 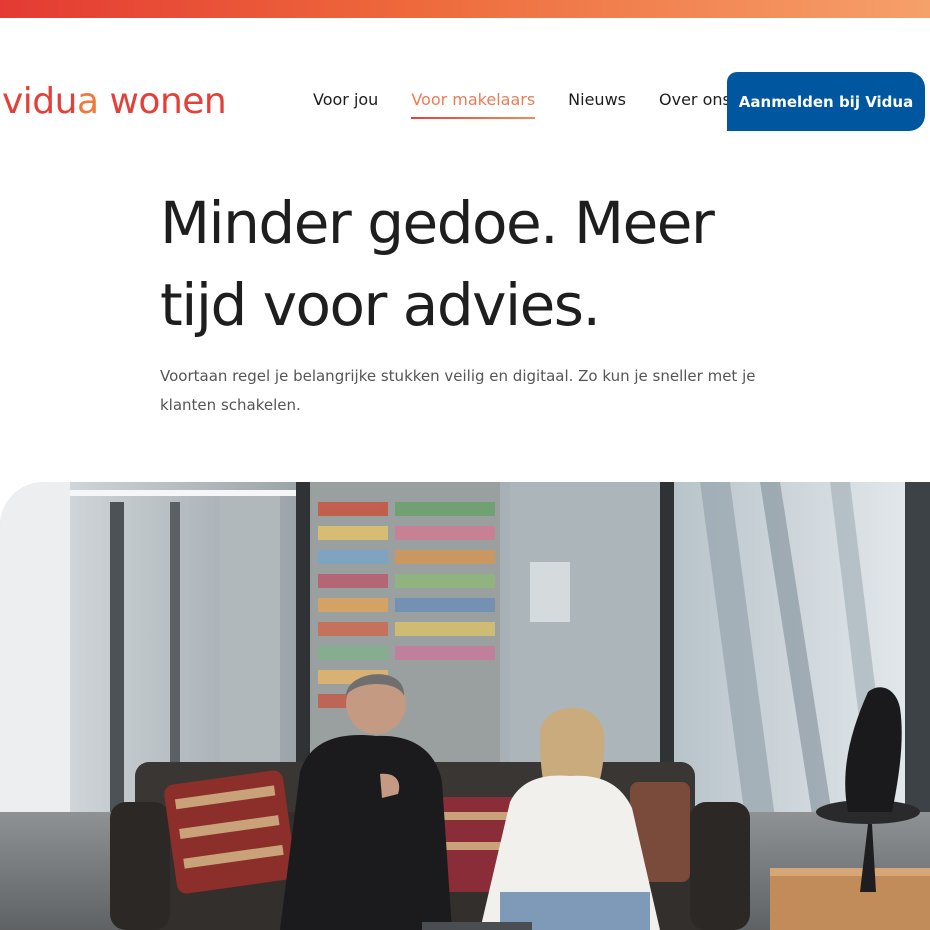 I want to click on vidua-wonen-logo: vidua wonen, so click(x=114, y=101).